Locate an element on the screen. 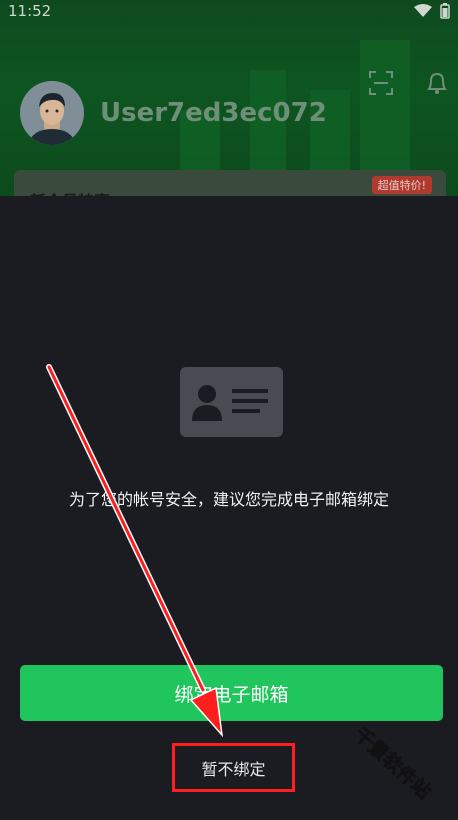  id-card-icon is located at coordinates (231, 402).